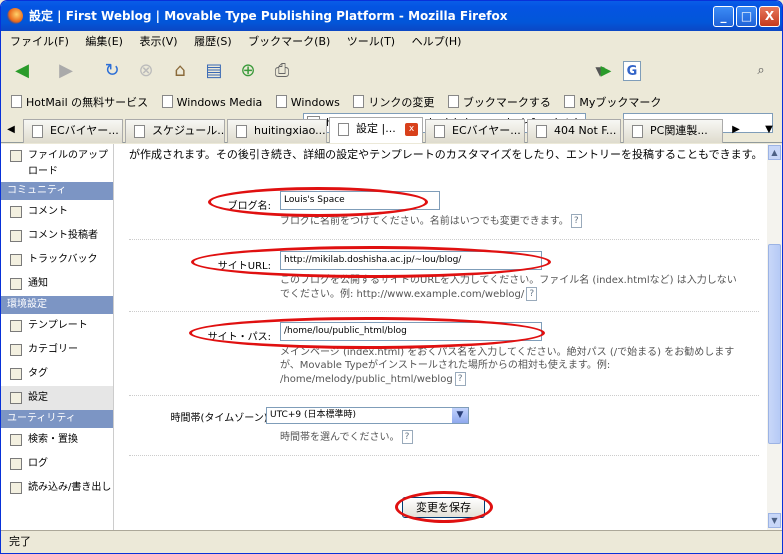 The width and height of the screenshot is (783, 554). I want to click on reload-icon: ↻, so click(112, 71).